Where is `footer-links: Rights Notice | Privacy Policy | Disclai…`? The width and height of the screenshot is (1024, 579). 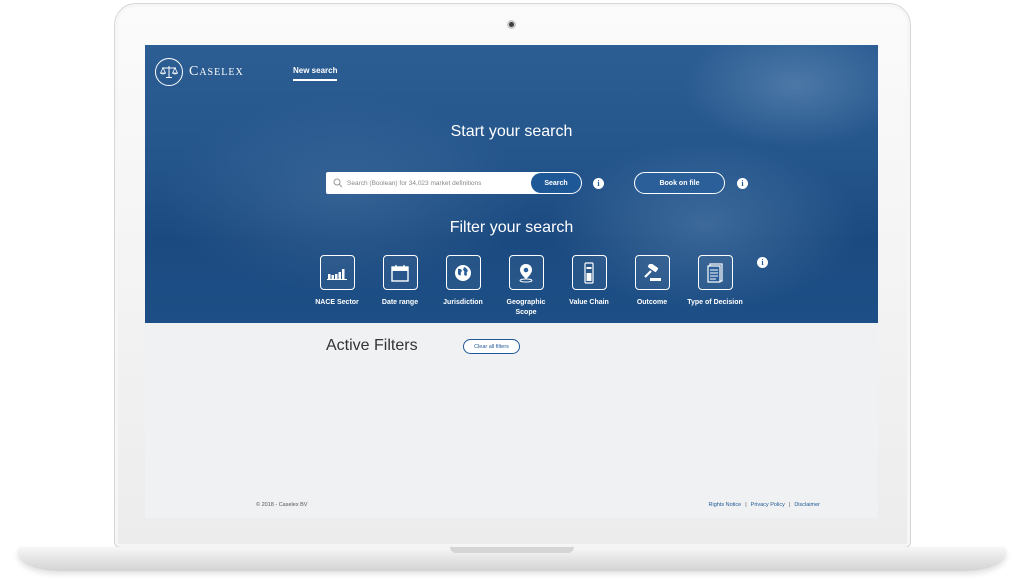 footer-links: Rights Notice | Privacy Policy | Disclai… is located at coordinates (765, 505).